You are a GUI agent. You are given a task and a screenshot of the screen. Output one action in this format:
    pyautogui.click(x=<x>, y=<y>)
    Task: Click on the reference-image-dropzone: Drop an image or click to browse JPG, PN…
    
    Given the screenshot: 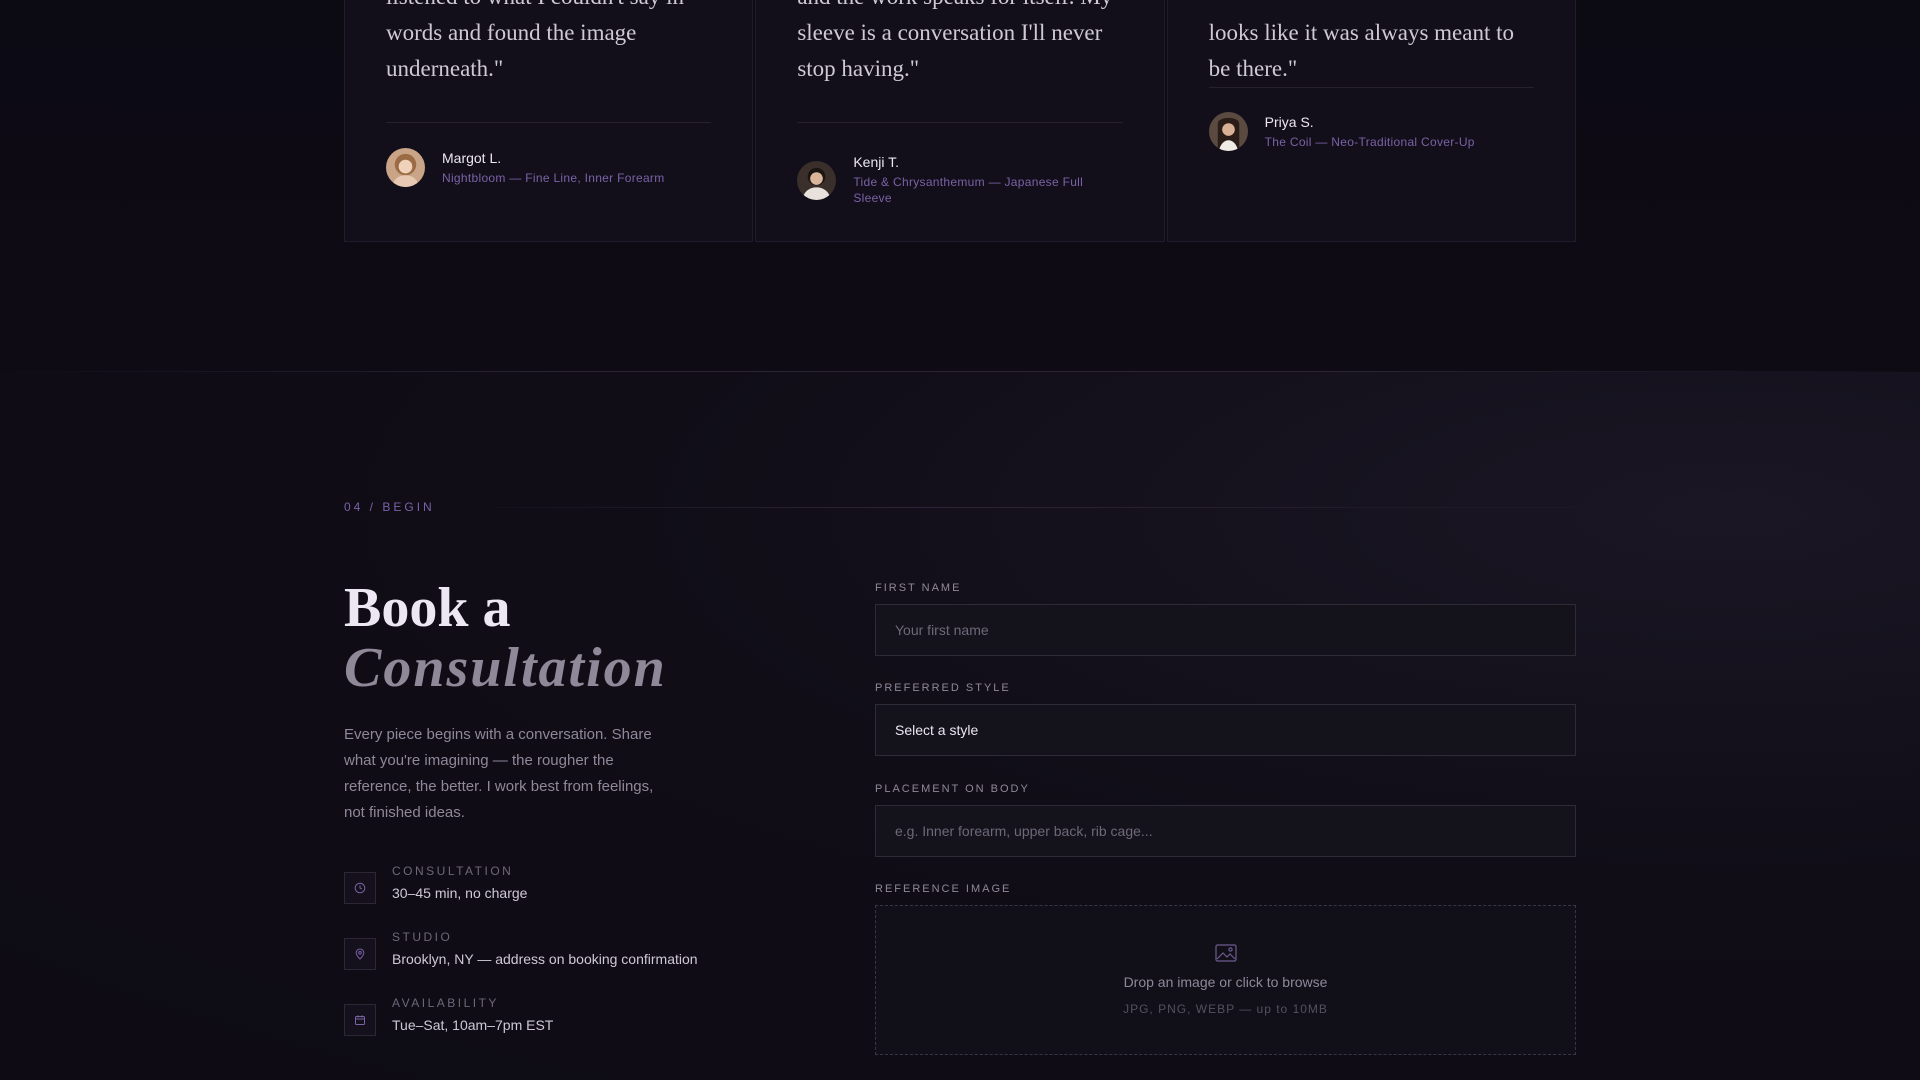 What is the action you would take?
    pyautogui.click(x=1225, y=980)
    